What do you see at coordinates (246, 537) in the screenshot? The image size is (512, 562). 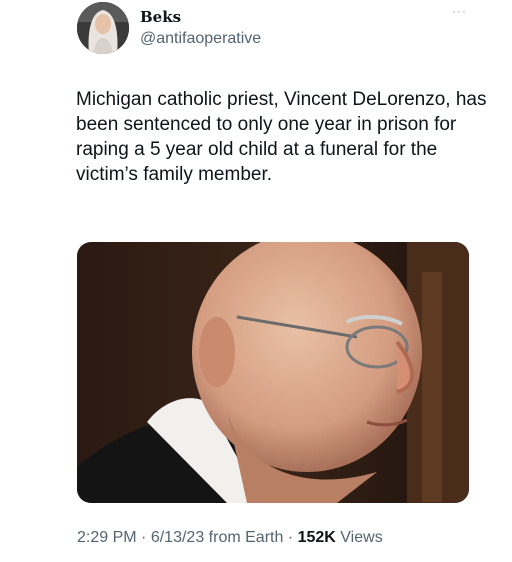 I see `tweet-source: from Earth` at bounding box center [246, 537].